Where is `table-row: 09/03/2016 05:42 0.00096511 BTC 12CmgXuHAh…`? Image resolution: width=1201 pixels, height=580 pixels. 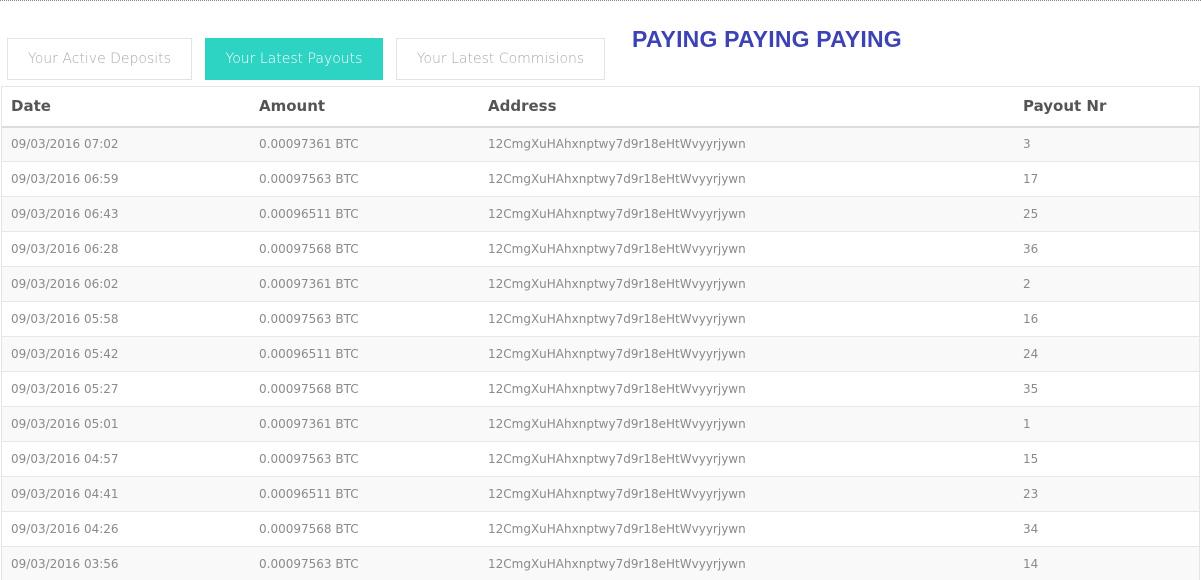
table-row: 09/03/2016 05:42 0.00096511 BTC 12CmgXuHAh… is located at coordinates (600, 354).